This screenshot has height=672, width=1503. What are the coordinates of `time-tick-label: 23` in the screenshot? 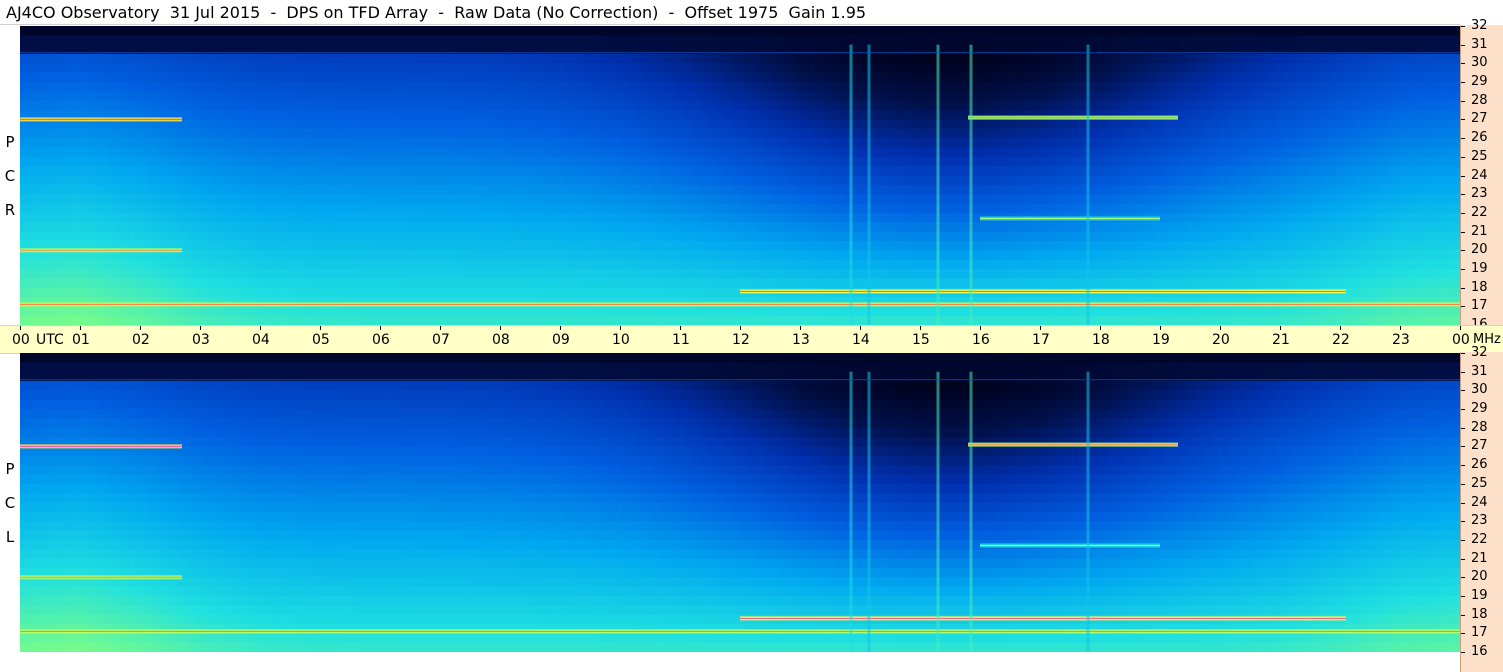 It's located at (1401, 340).